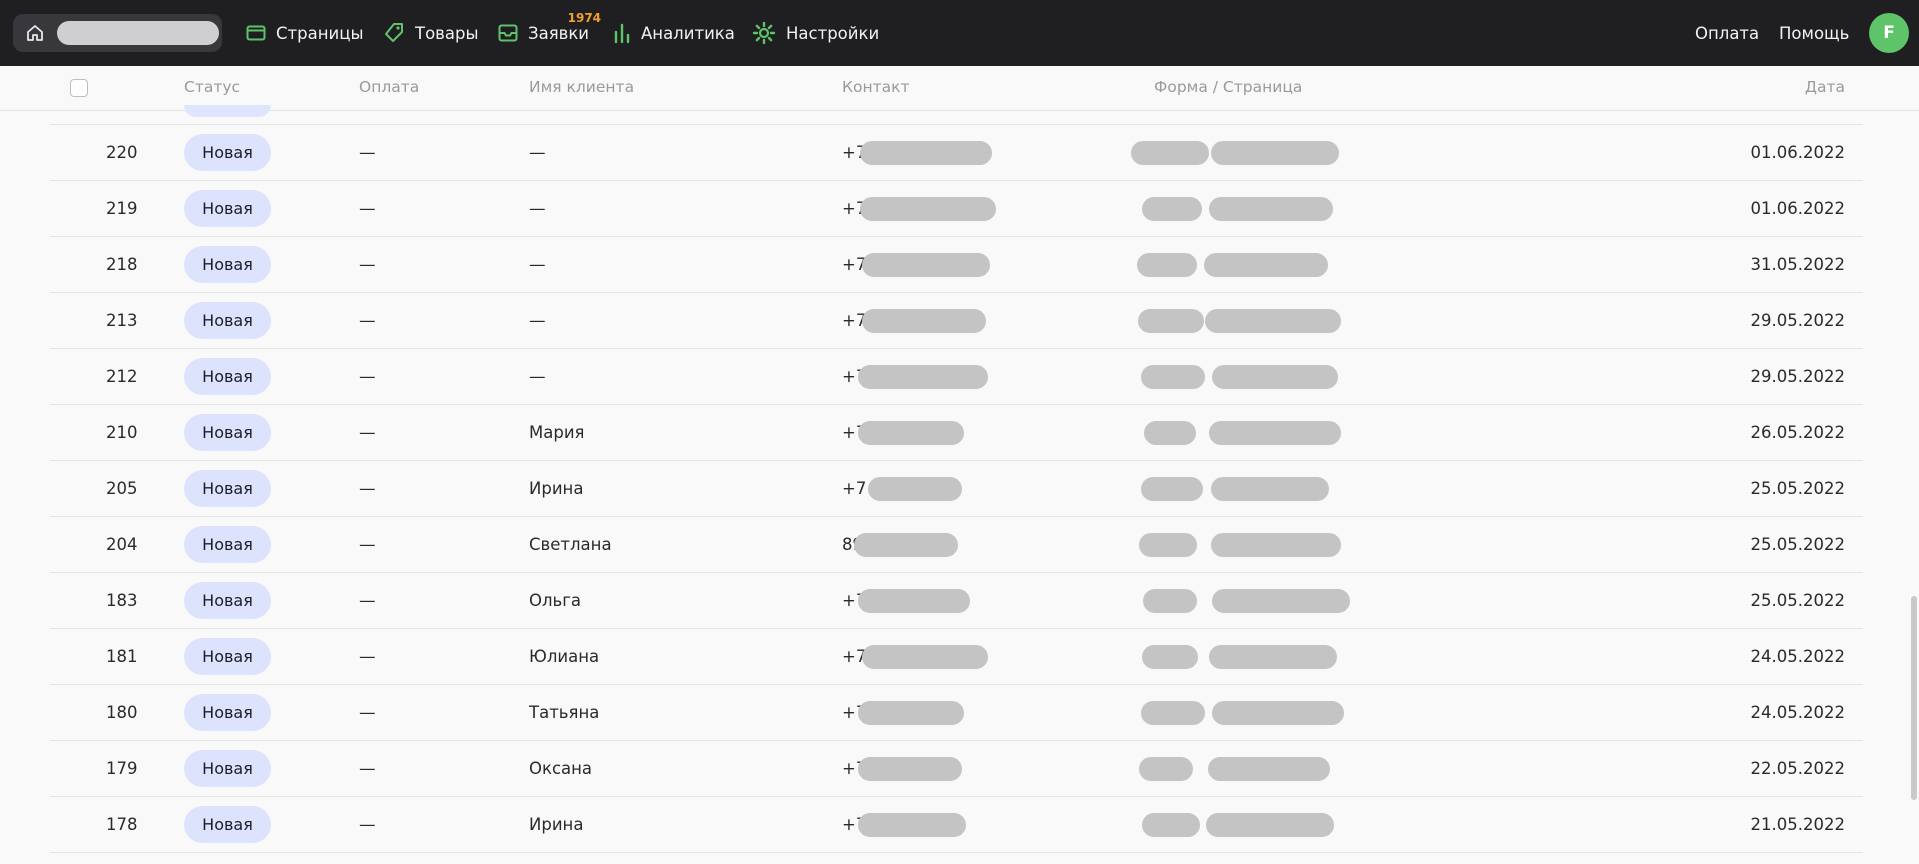 The width and height of the screenshot is (1919, 864). What do you see at coordinates (1914, 698) in the screenshot?
I see `vertical-scrollbar` at bounding box center [1914, 698].